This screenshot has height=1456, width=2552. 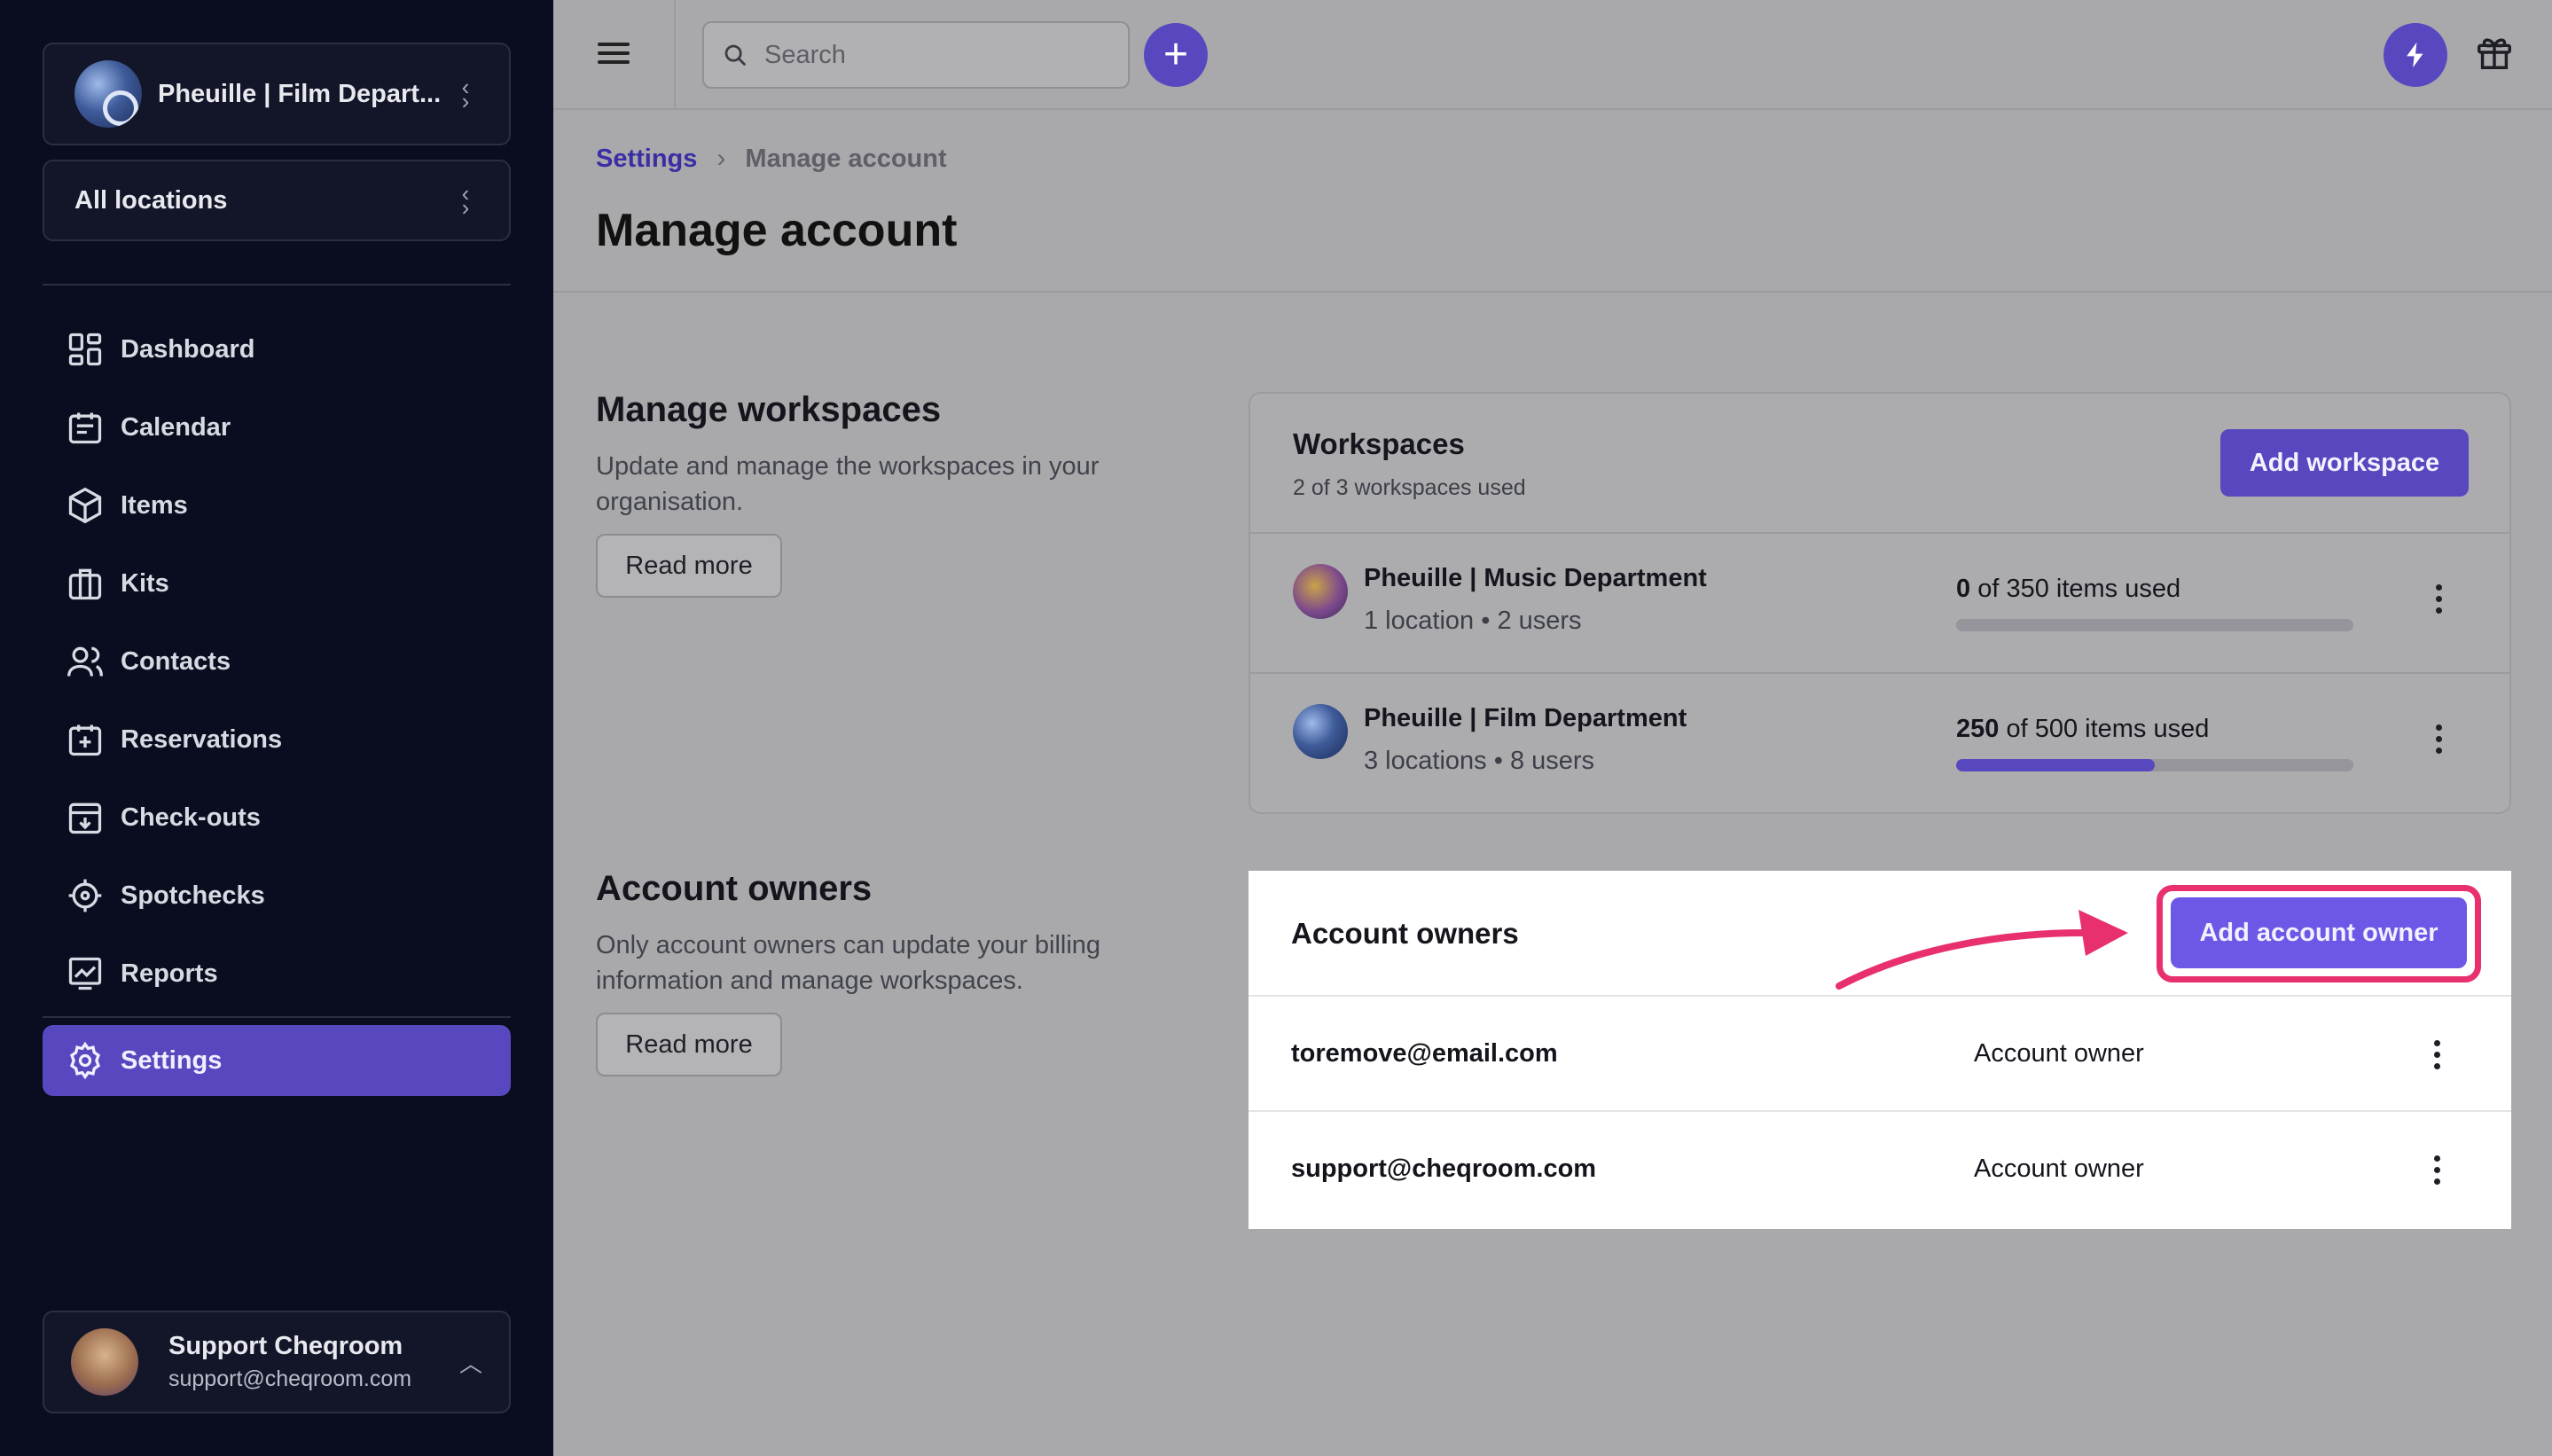 What do you see at coordinates (689, 566) in the screenshot?
I see `workspaces-read-more-button: Read more` at bounding box center [689, 566].